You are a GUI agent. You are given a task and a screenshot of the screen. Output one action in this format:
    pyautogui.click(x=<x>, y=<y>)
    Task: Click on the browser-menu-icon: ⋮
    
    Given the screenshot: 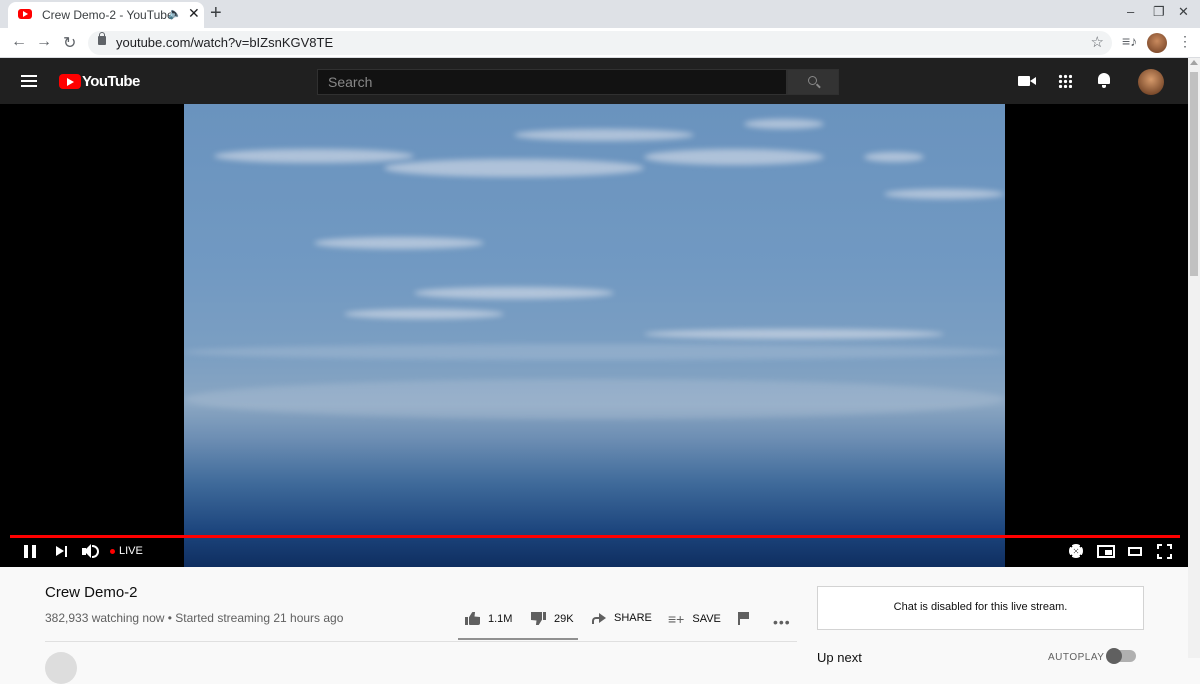 What is the action you would take?
    pyautogui.click(x=1185, y=41)
    